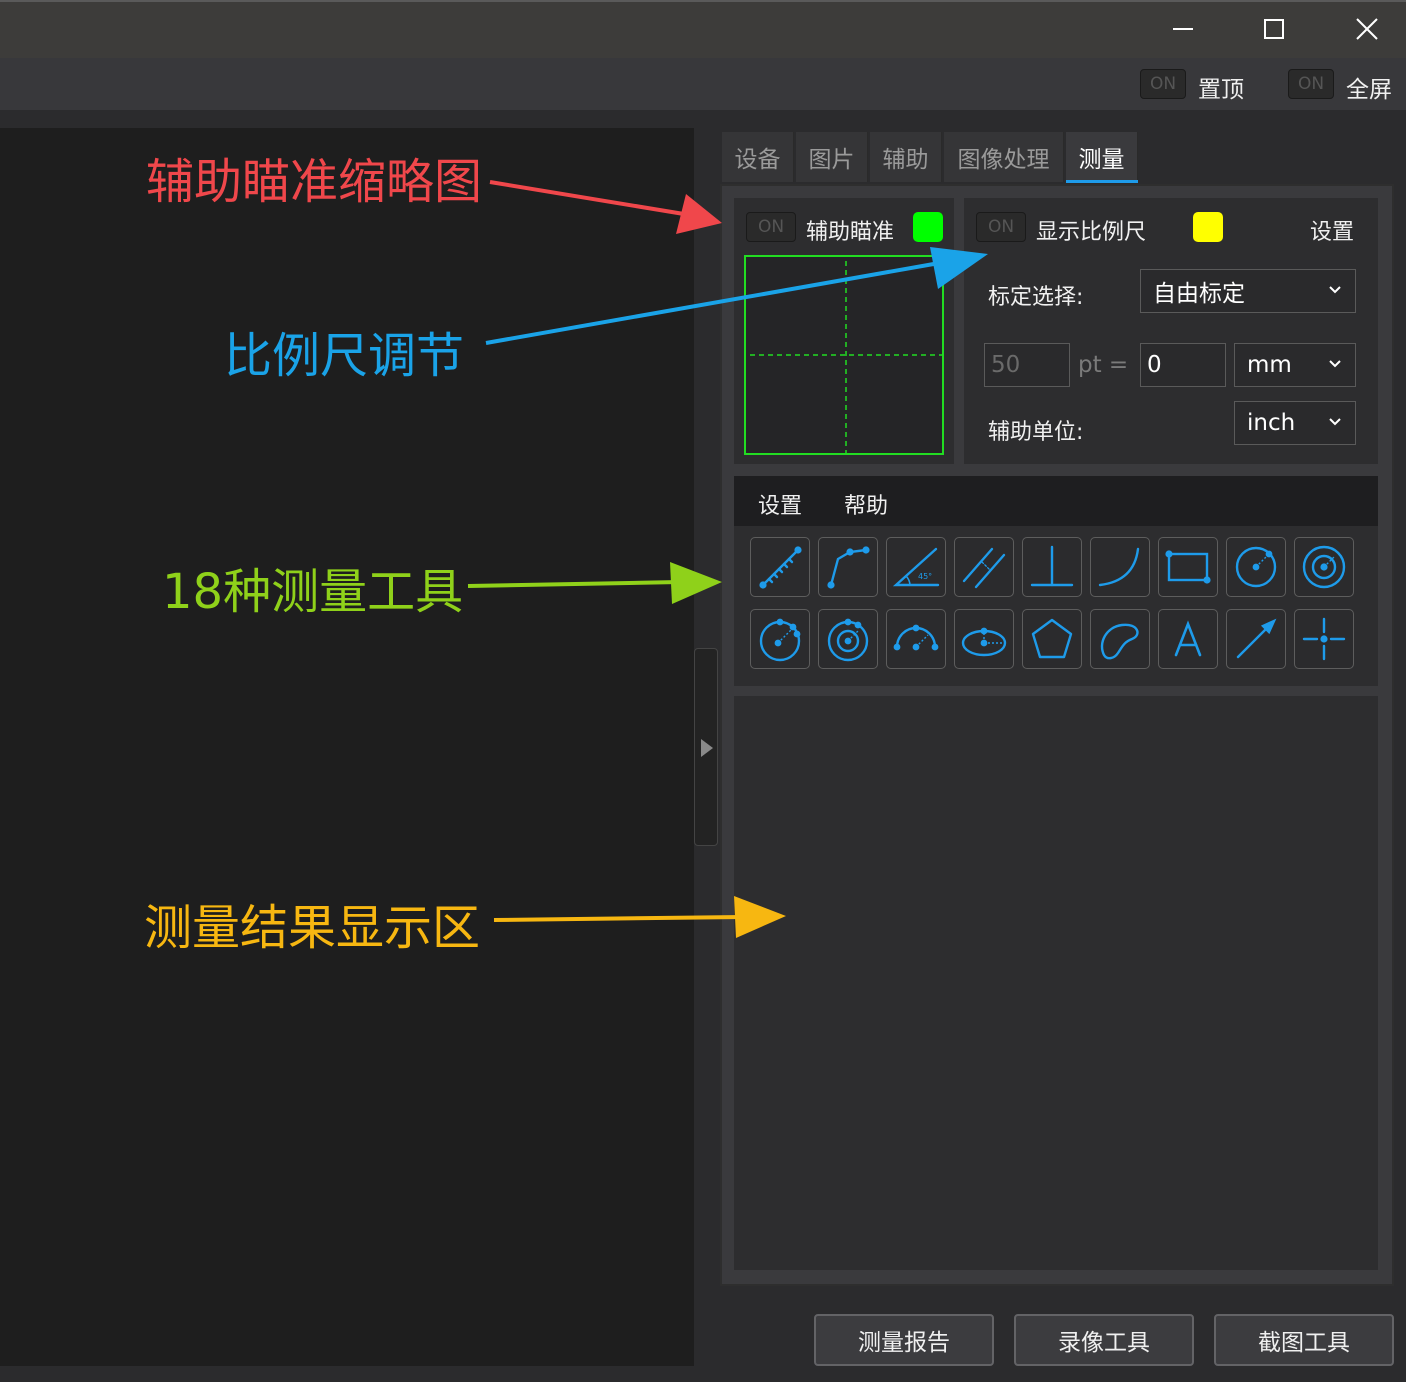 The image size is (1406, 1382). I want to click on crosshair-icon, so click(1324, 639).